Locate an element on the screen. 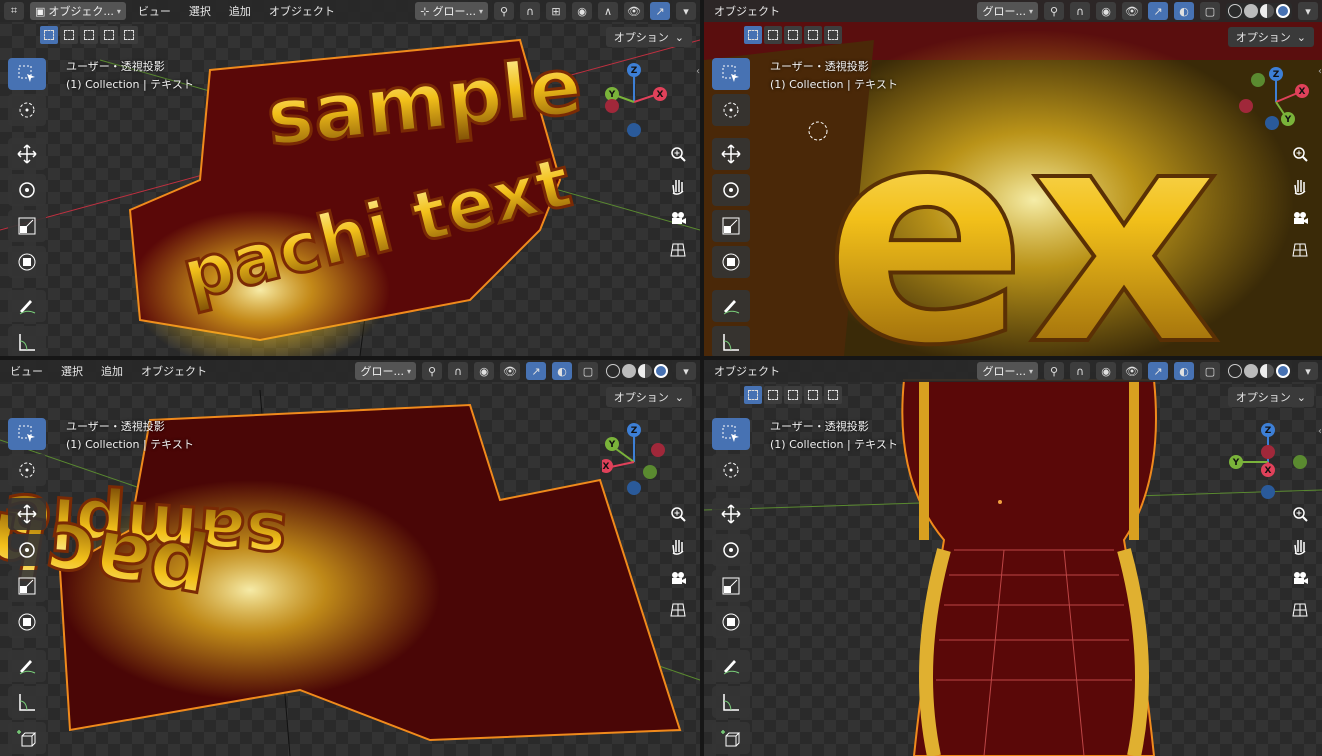  transform-orientation-dropdown: ⊹ グロー... ▾ is located at coordinates (451, 11).